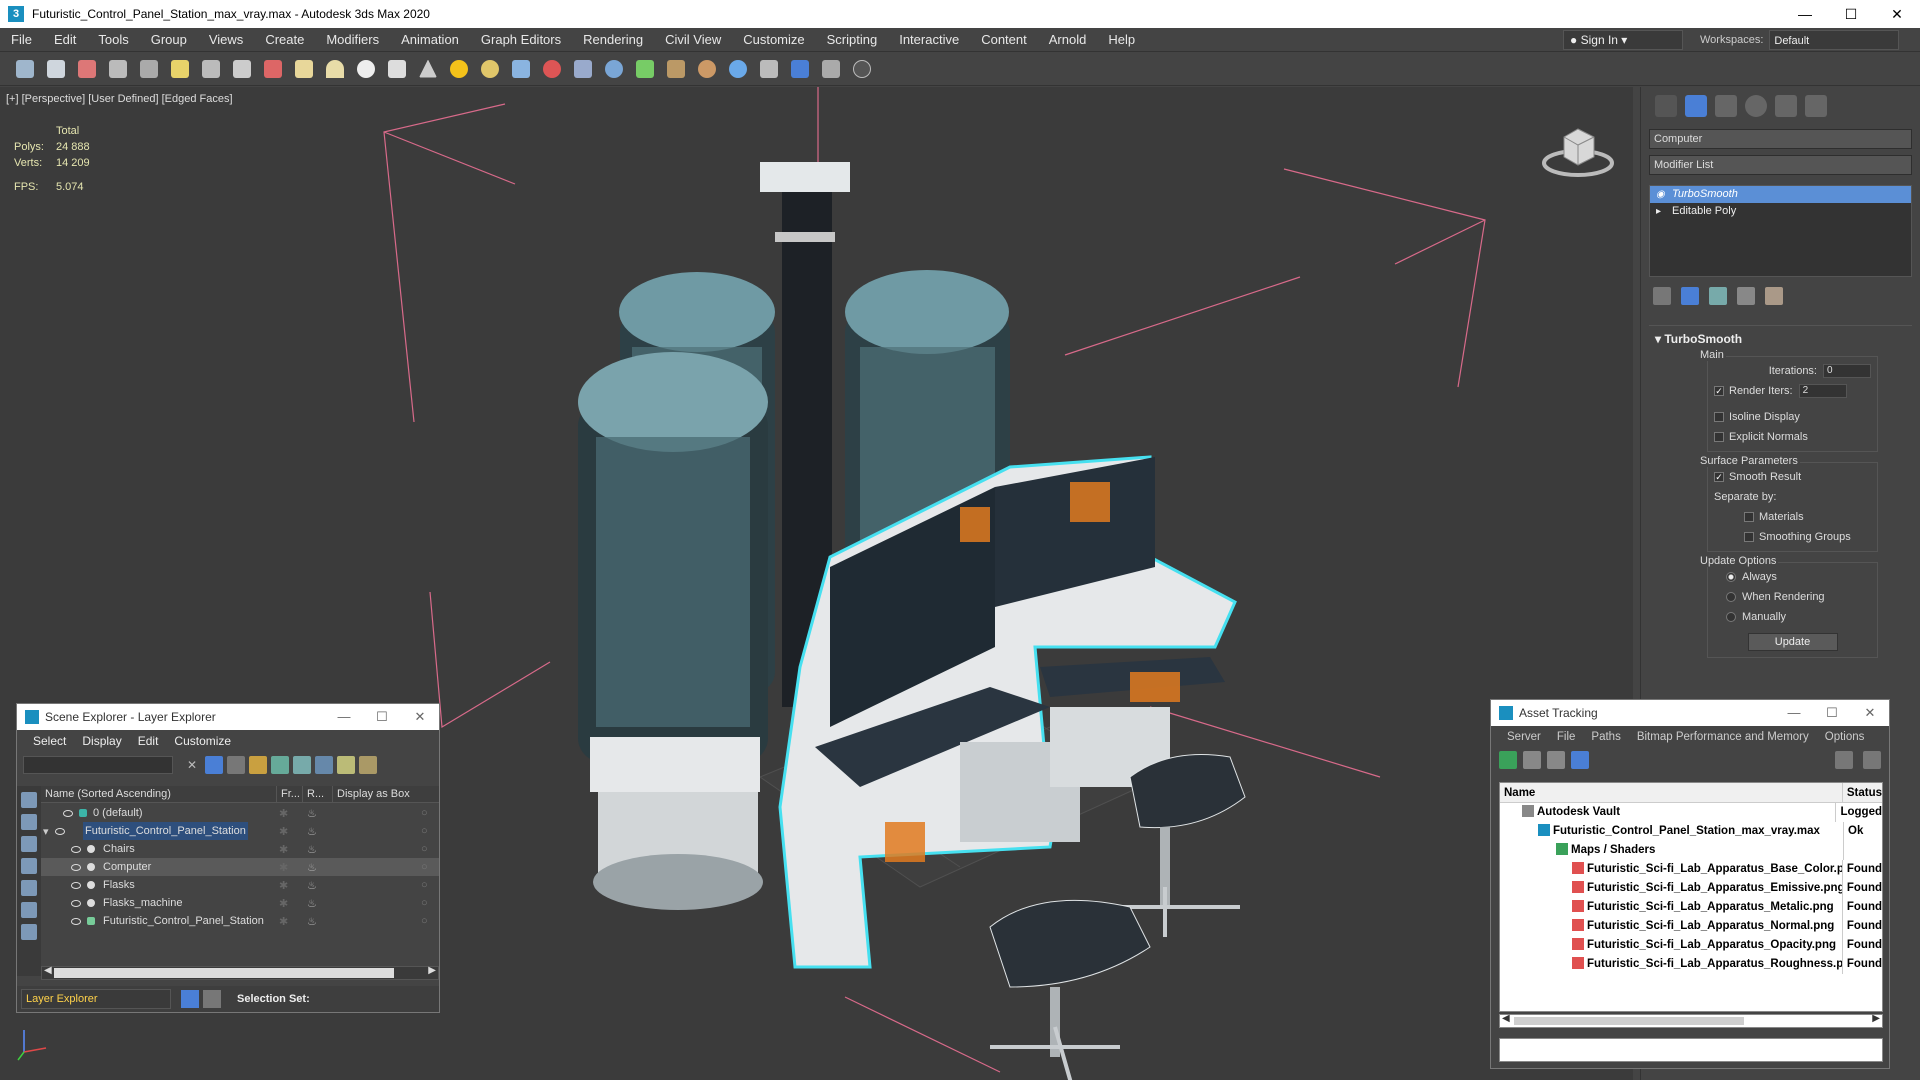 Image resolution: width=1920 pixels, height=1080 pixels. What do you see at coordinates (1532, 760) in the screenshot?
I see `list-view-icon` at bounding box center [1532, 760].